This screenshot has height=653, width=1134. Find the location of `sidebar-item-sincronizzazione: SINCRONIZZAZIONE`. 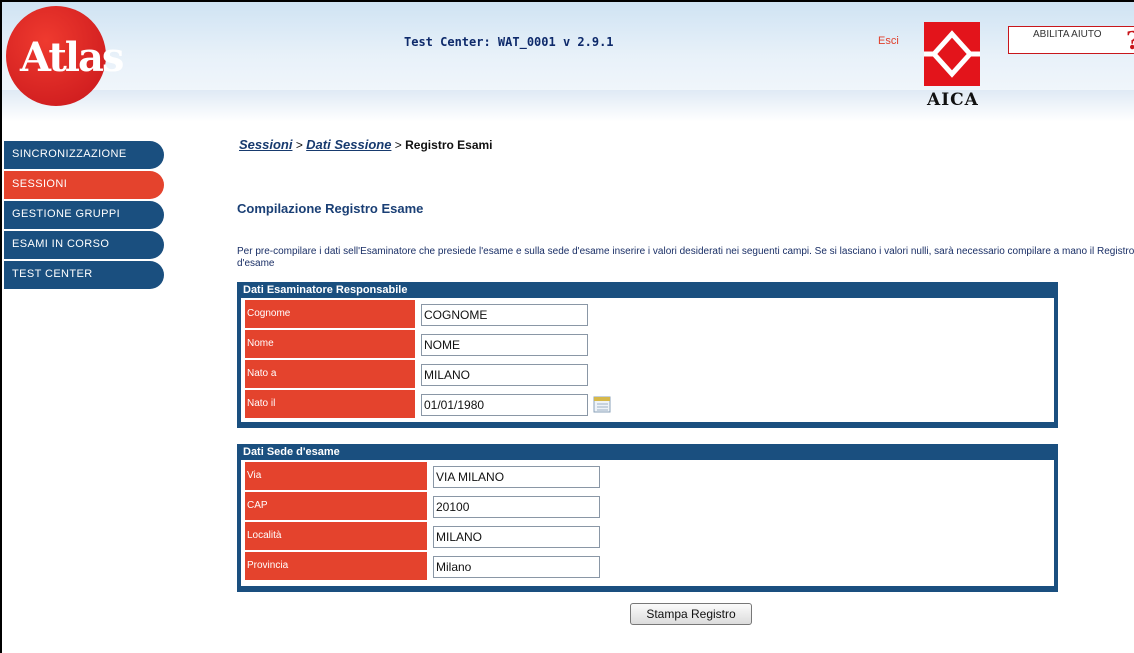

sidebar-item-sincronizzazione: SINCRONIZZAZIONE is located at coordinates (84, 155).